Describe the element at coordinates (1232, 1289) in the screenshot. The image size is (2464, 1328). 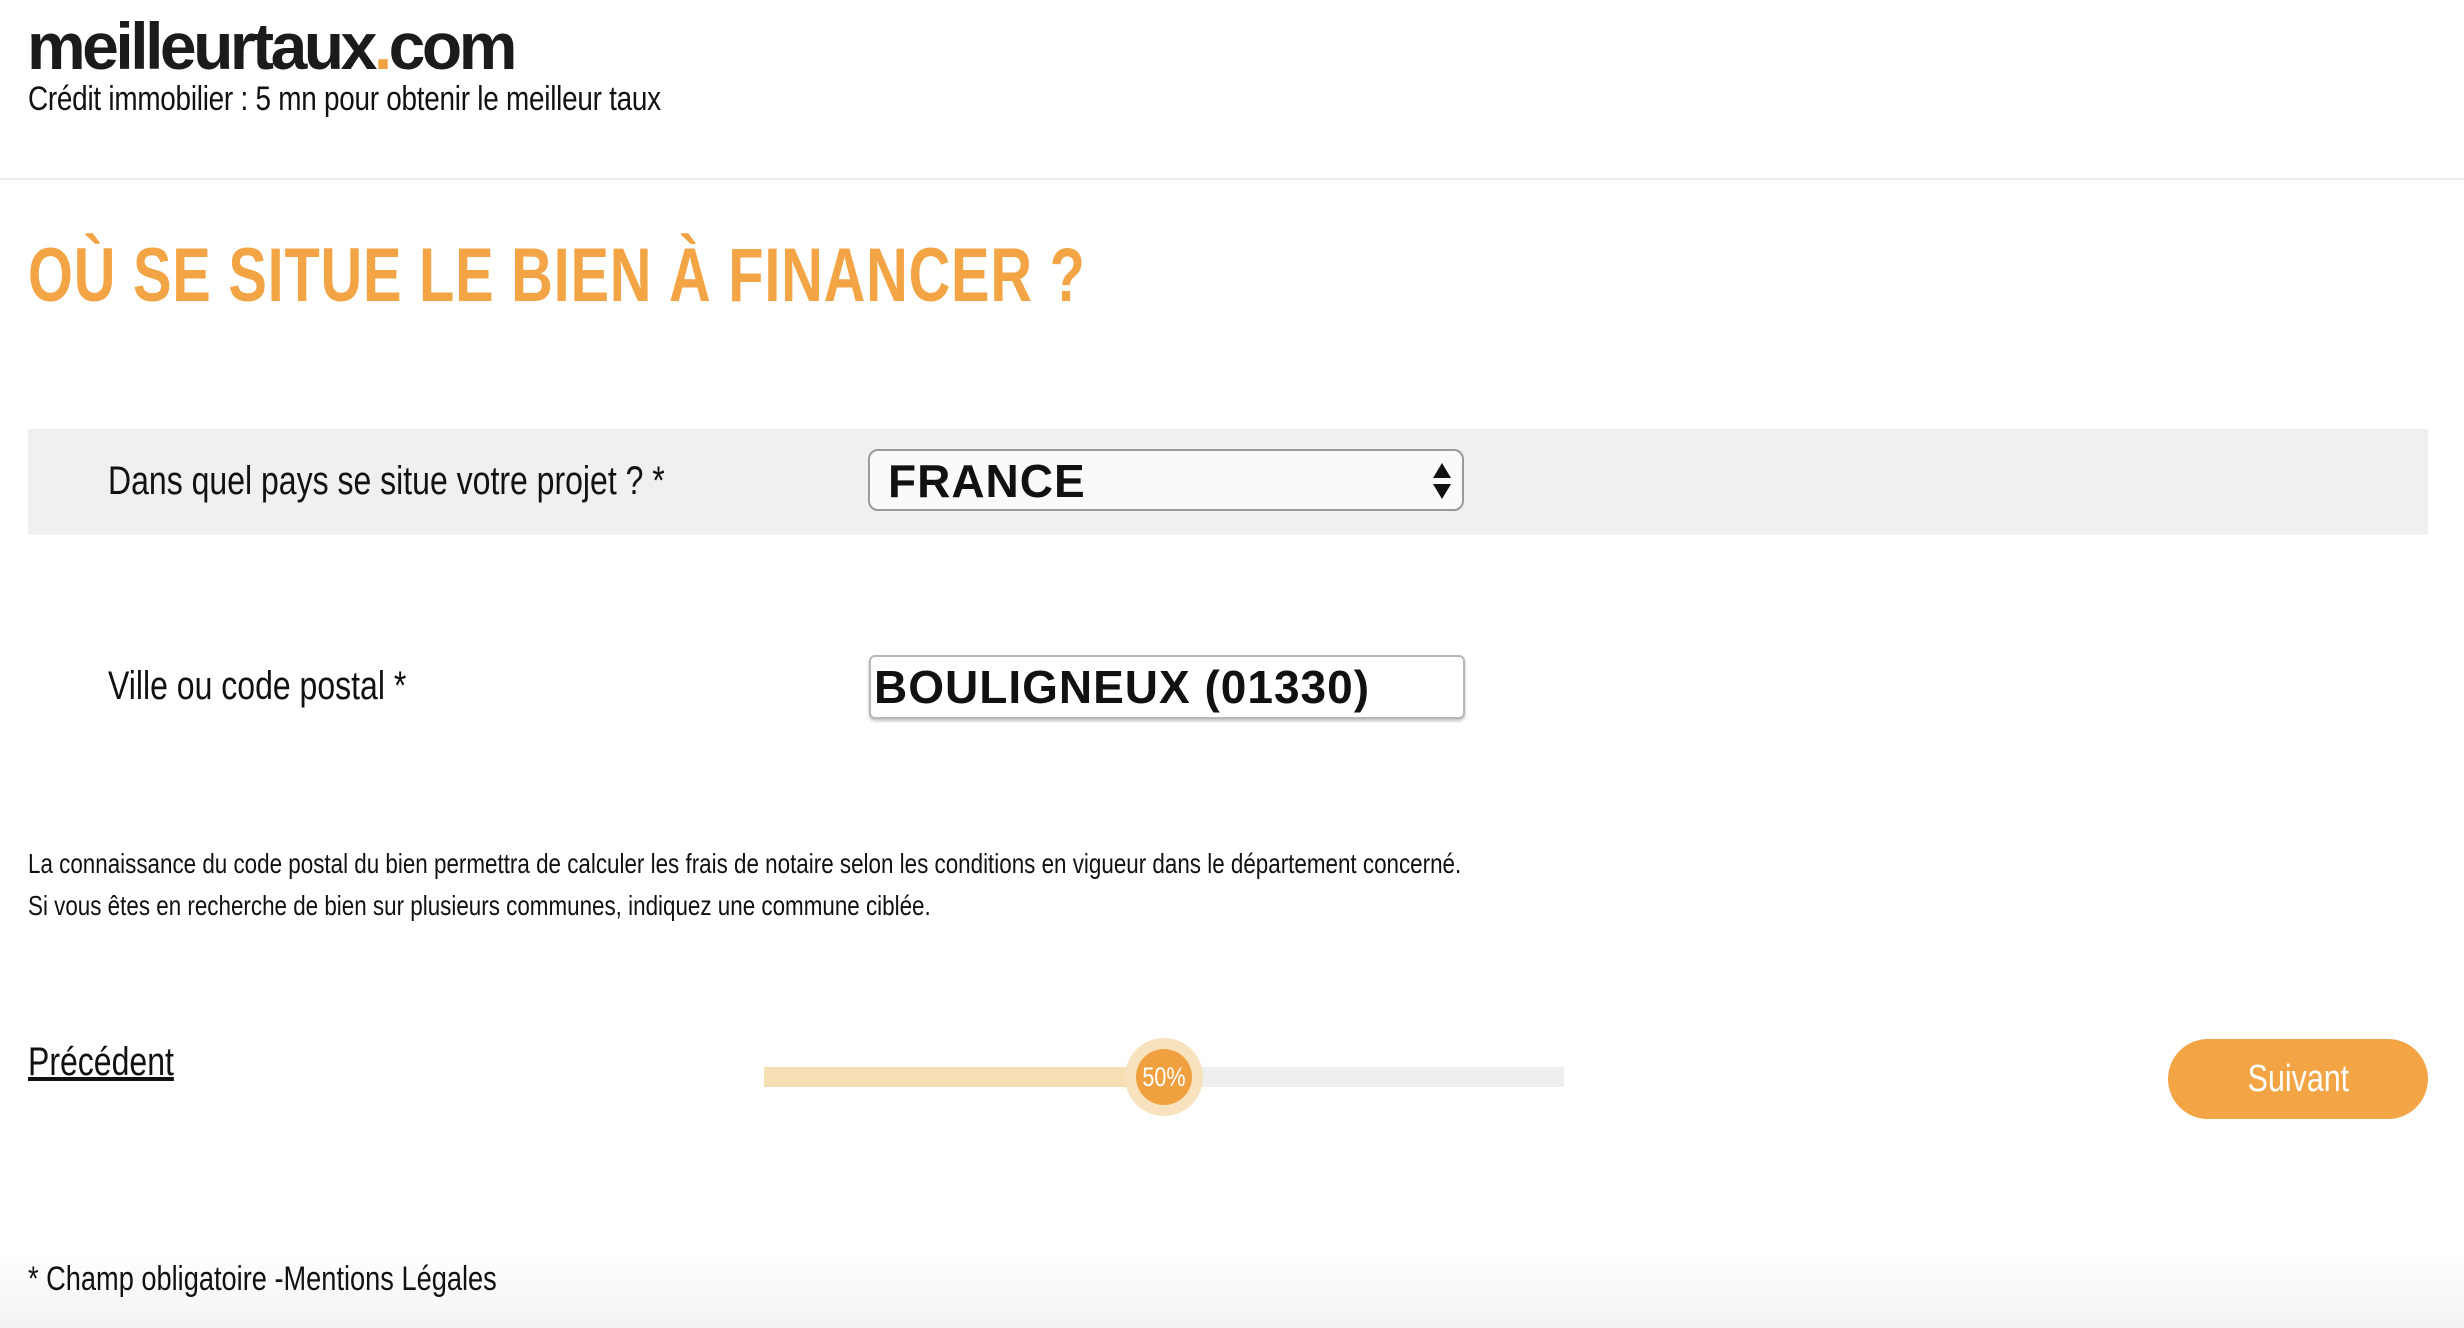
I see `page-footer: * Champ obligatoire -Mentions Légales` at that location.